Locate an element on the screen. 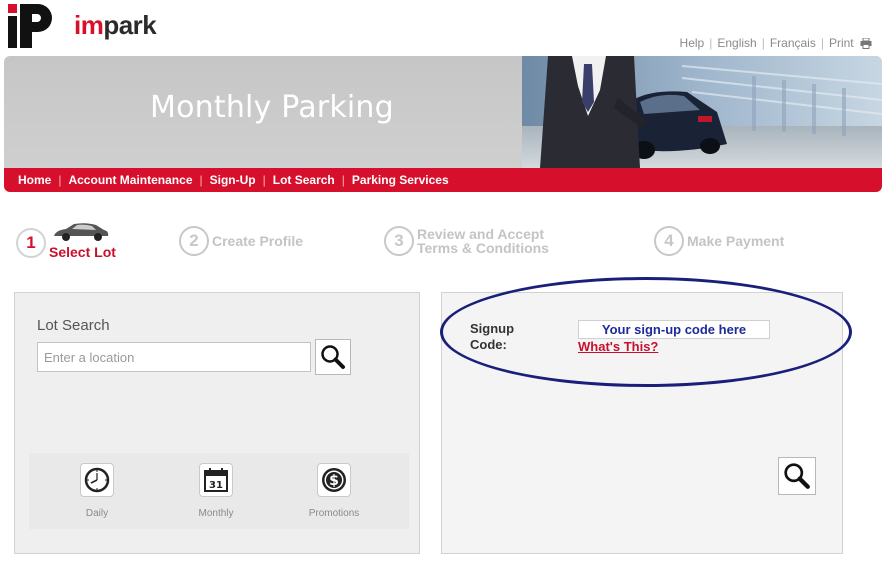 The width and height of the screenshot is (890, 562). step-make-payment: 4 Make Payment is located at coordinates (719, 241).